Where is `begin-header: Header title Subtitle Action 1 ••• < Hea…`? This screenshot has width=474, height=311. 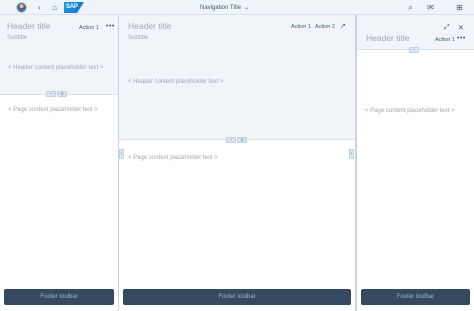 begin-header: Header title Subtitle Action 1 ••• < Hea… is located at coordinates (59, 55).